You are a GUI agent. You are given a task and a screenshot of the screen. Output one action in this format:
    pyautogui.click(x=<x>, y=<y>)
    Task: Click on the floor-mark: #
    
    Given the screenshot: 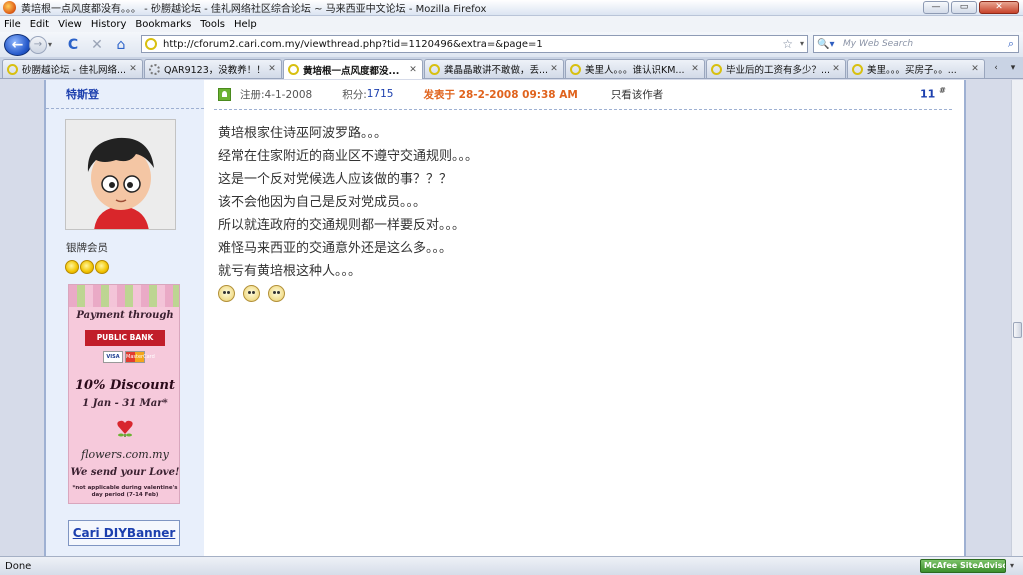 What is the action you would take?
    pyautogui.click(x=942, y=90)
    